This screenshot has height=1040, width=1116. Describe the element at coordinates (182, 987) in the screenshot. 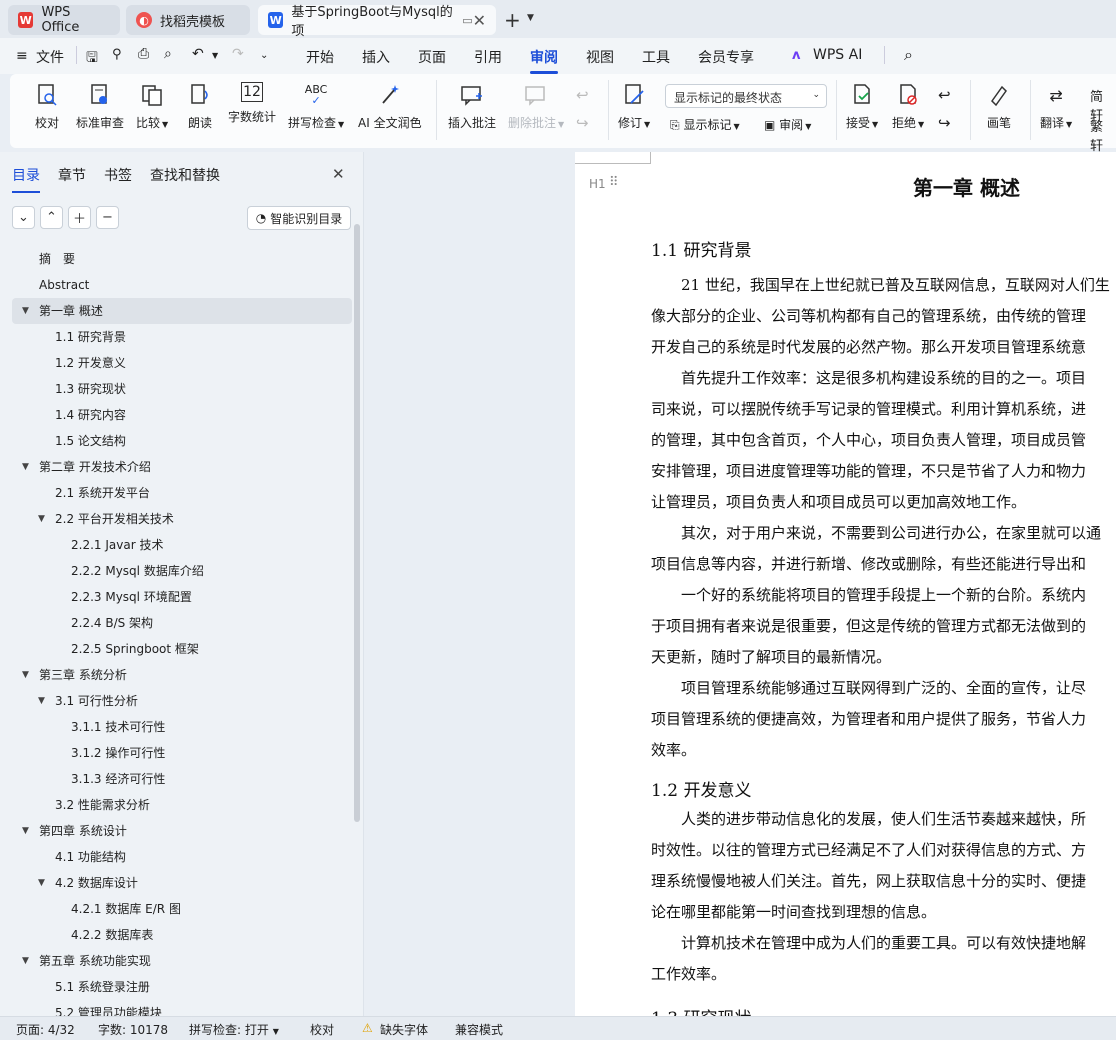

I see `toc-item: 5.1 系统登录注册` at that location.